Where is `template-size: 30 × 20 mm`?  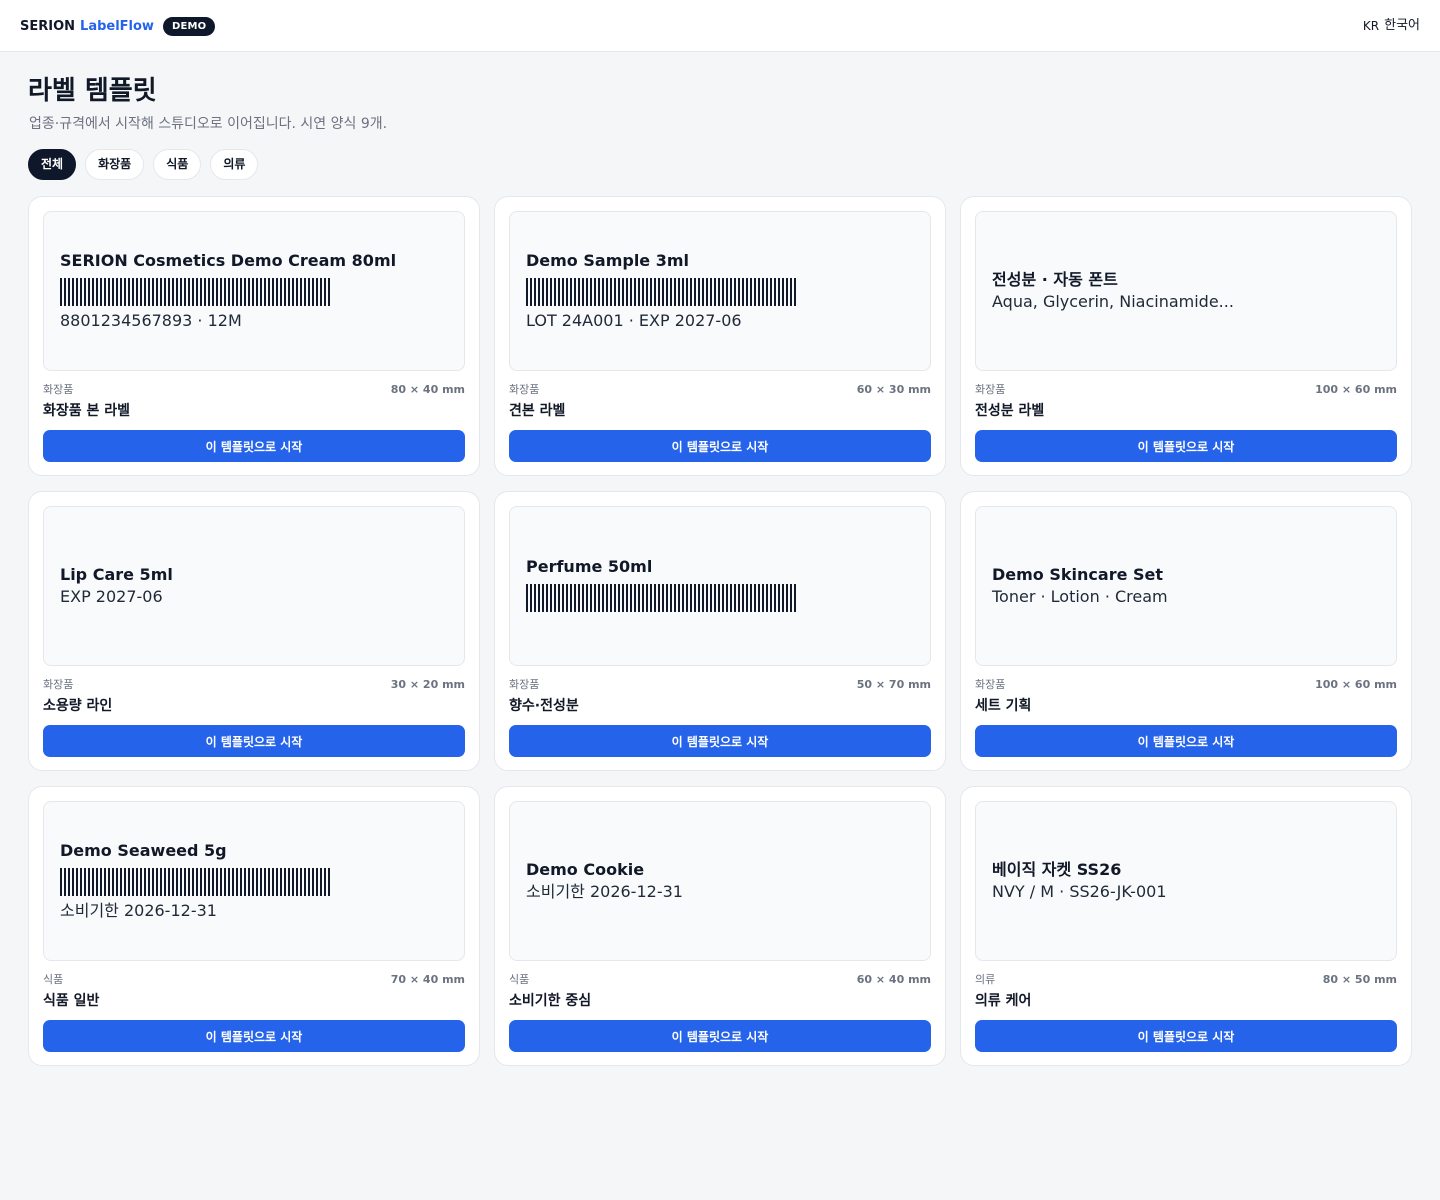 template-size: 30 × 20 mm is located at coordinates (427, 684).